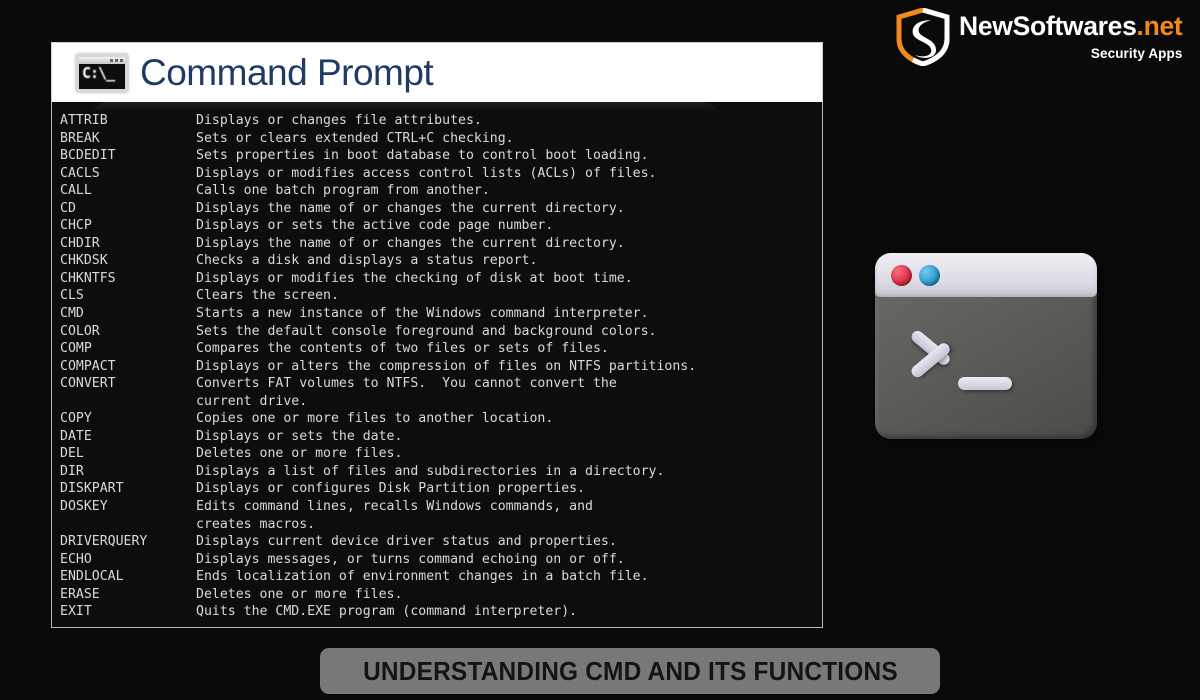 Image resolution: width=1200 pixels, height=700 pixels. Describe the element at coordinates (80, 173) in the screenshot. I see `cmd-line-command: CACLS` at that location.